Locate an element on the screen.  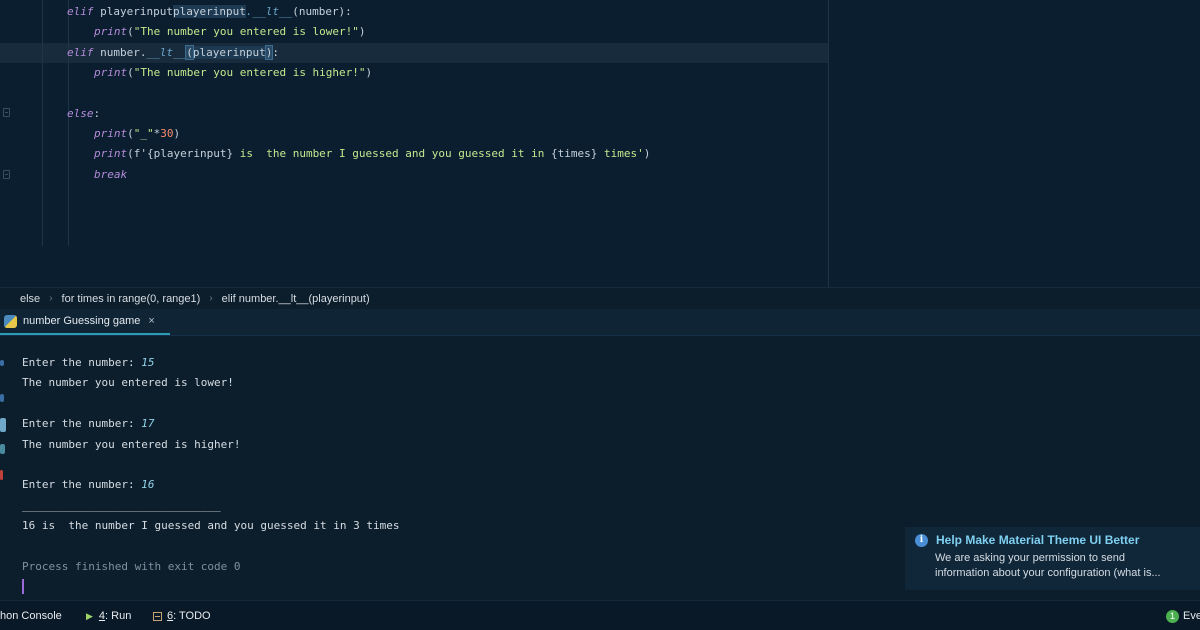
code-token: 30 is located at coordinates (167, 133).